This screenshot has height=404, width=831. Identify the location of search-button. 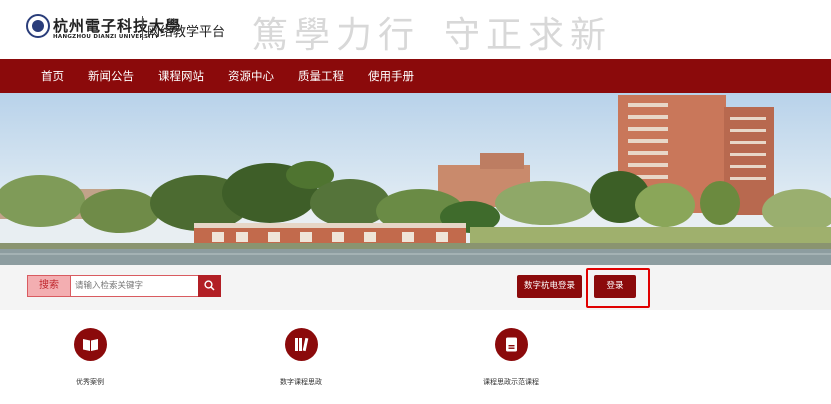
(209, 286).